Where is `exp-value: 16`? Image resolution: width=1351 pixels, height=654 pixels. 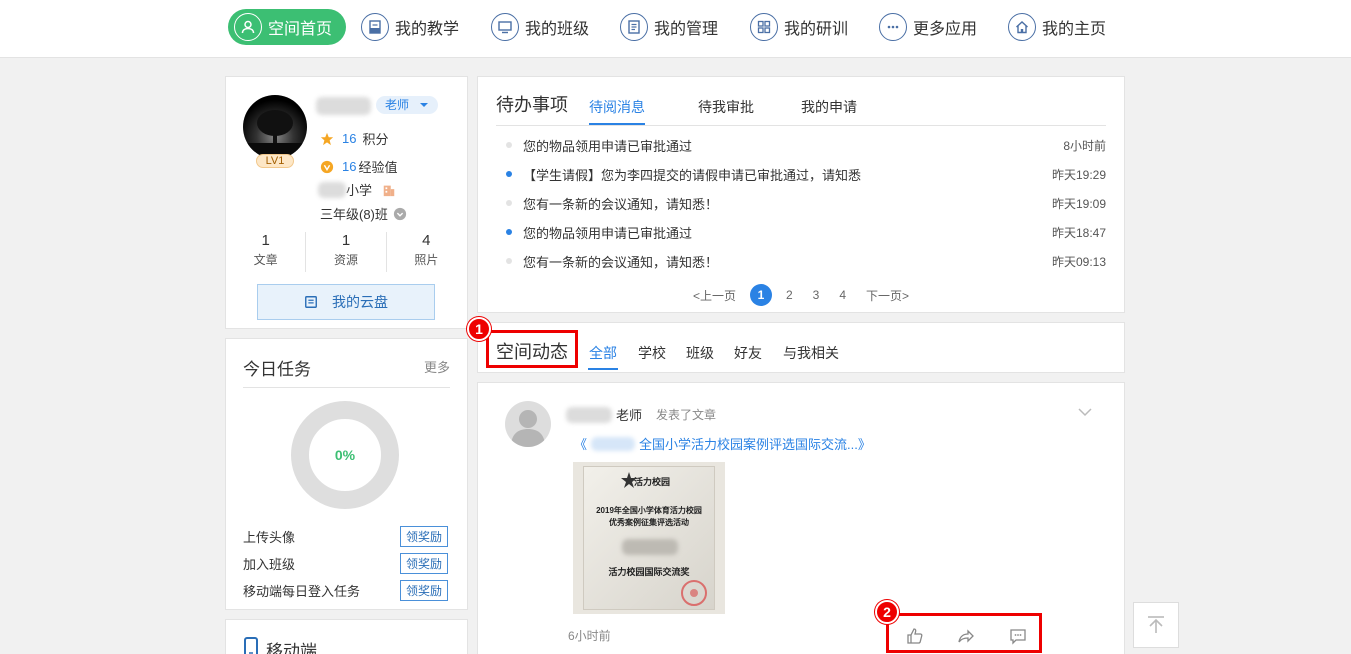 exp-value: 16 is located at coordinates (349, 166).